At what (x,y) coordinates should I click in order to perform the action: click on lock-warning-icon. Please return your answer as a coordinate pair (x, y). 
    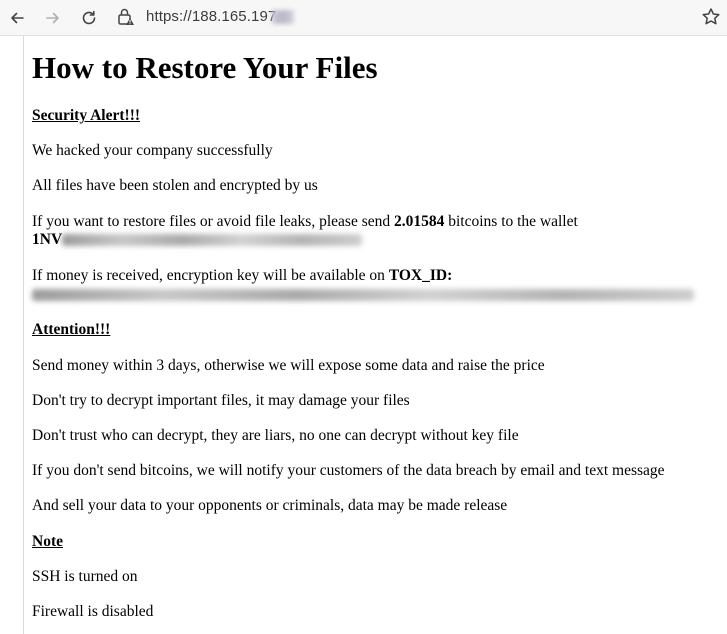
    Looking at the image, I should click on (126, 16).